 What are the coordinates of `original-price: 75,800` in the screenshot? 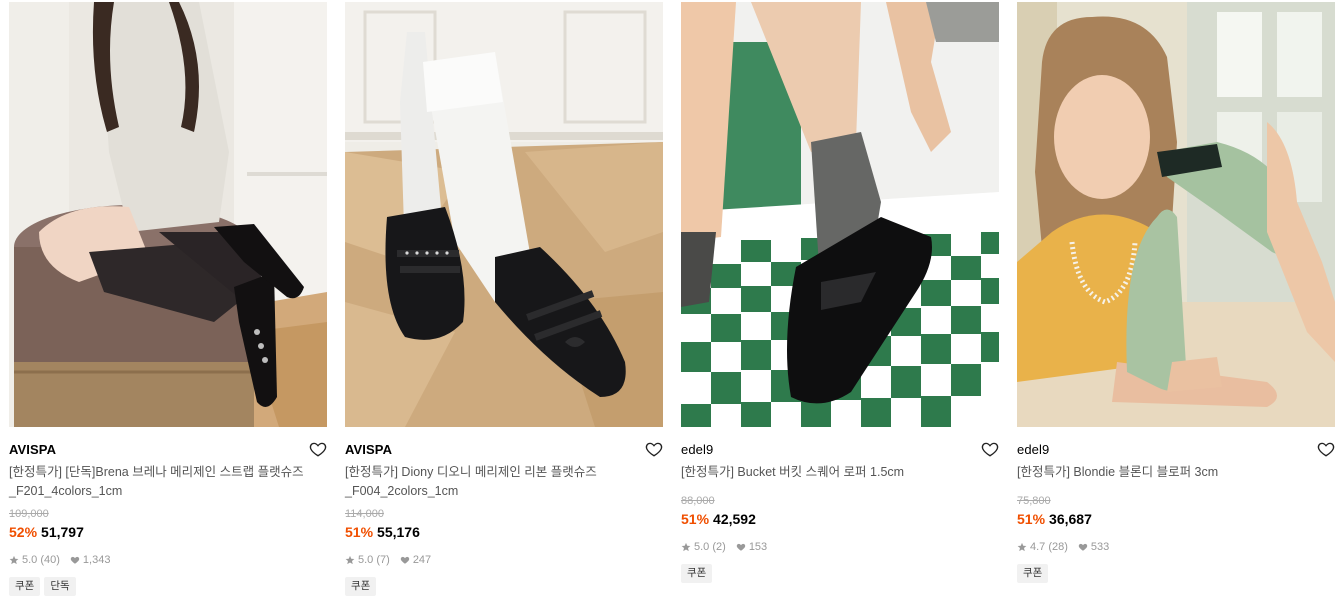 It's located at (1034, 501).